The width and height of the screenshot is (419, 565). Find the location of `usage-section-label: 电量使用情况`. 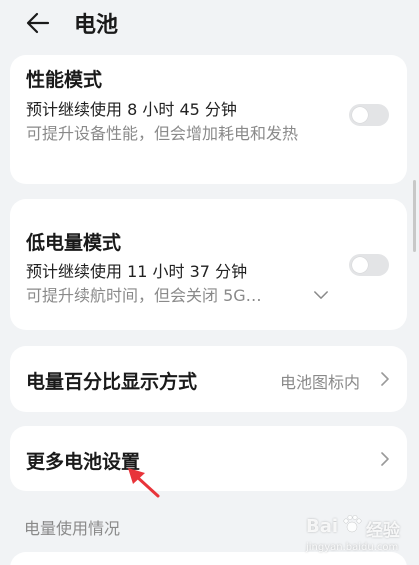

usage-section-label: 电量使用情况 is located at coordinates (72, 528).